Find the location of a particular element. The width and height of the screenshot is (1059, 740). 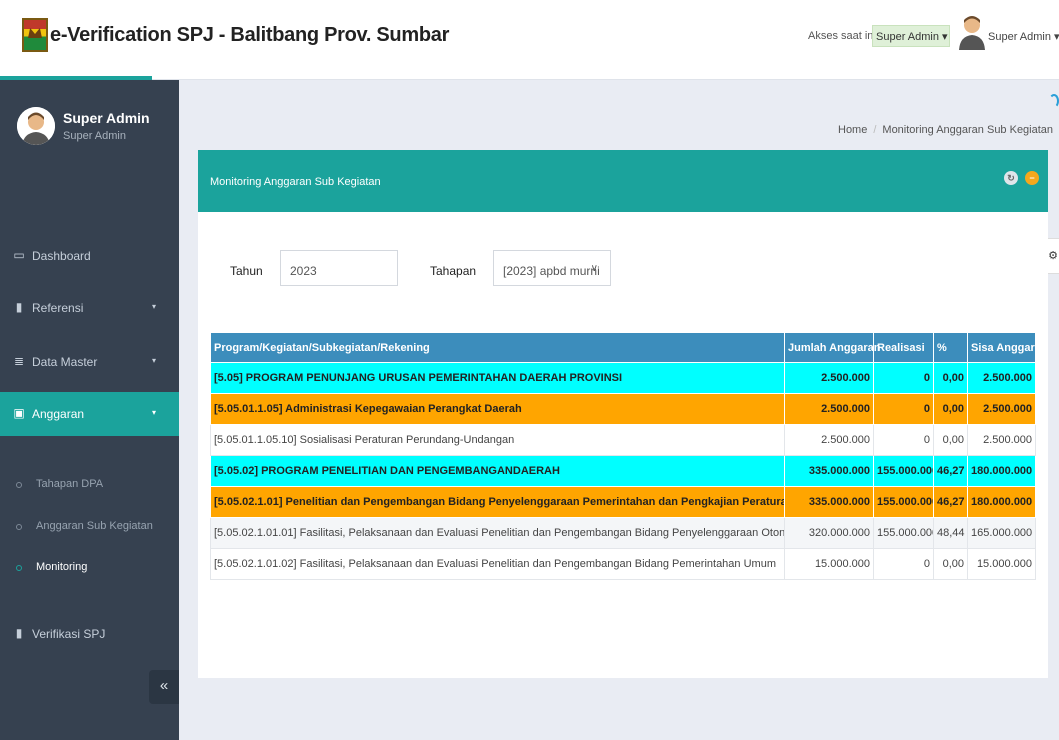

role-select: Super Admin ▾ is located at coordinates (911, 36).